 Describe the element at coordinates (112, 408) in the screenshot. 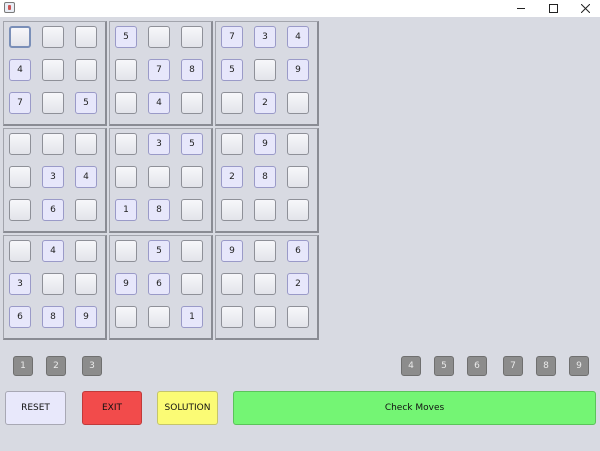

I see `exit-button: EXIT` at that location.